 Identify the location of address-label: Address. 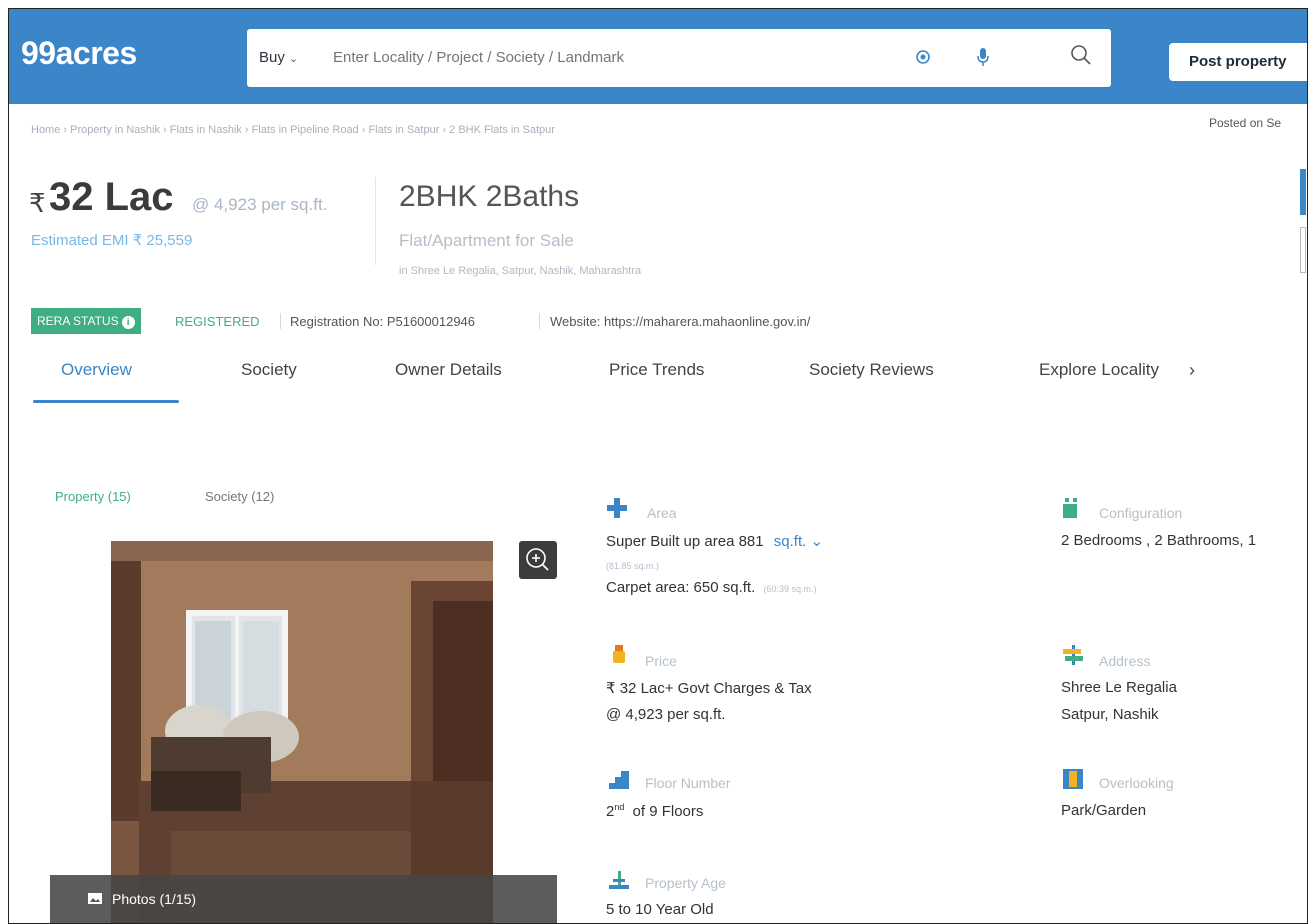
(1125, 661).